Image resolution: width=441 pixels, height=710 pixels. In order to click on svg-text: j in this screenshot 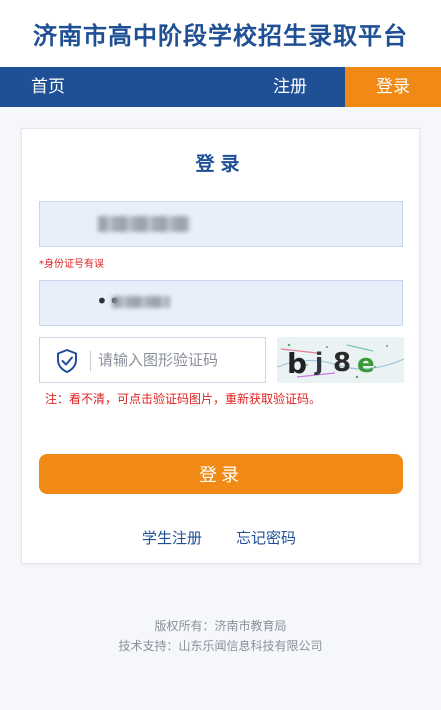, I will do `click(318, 362)`.